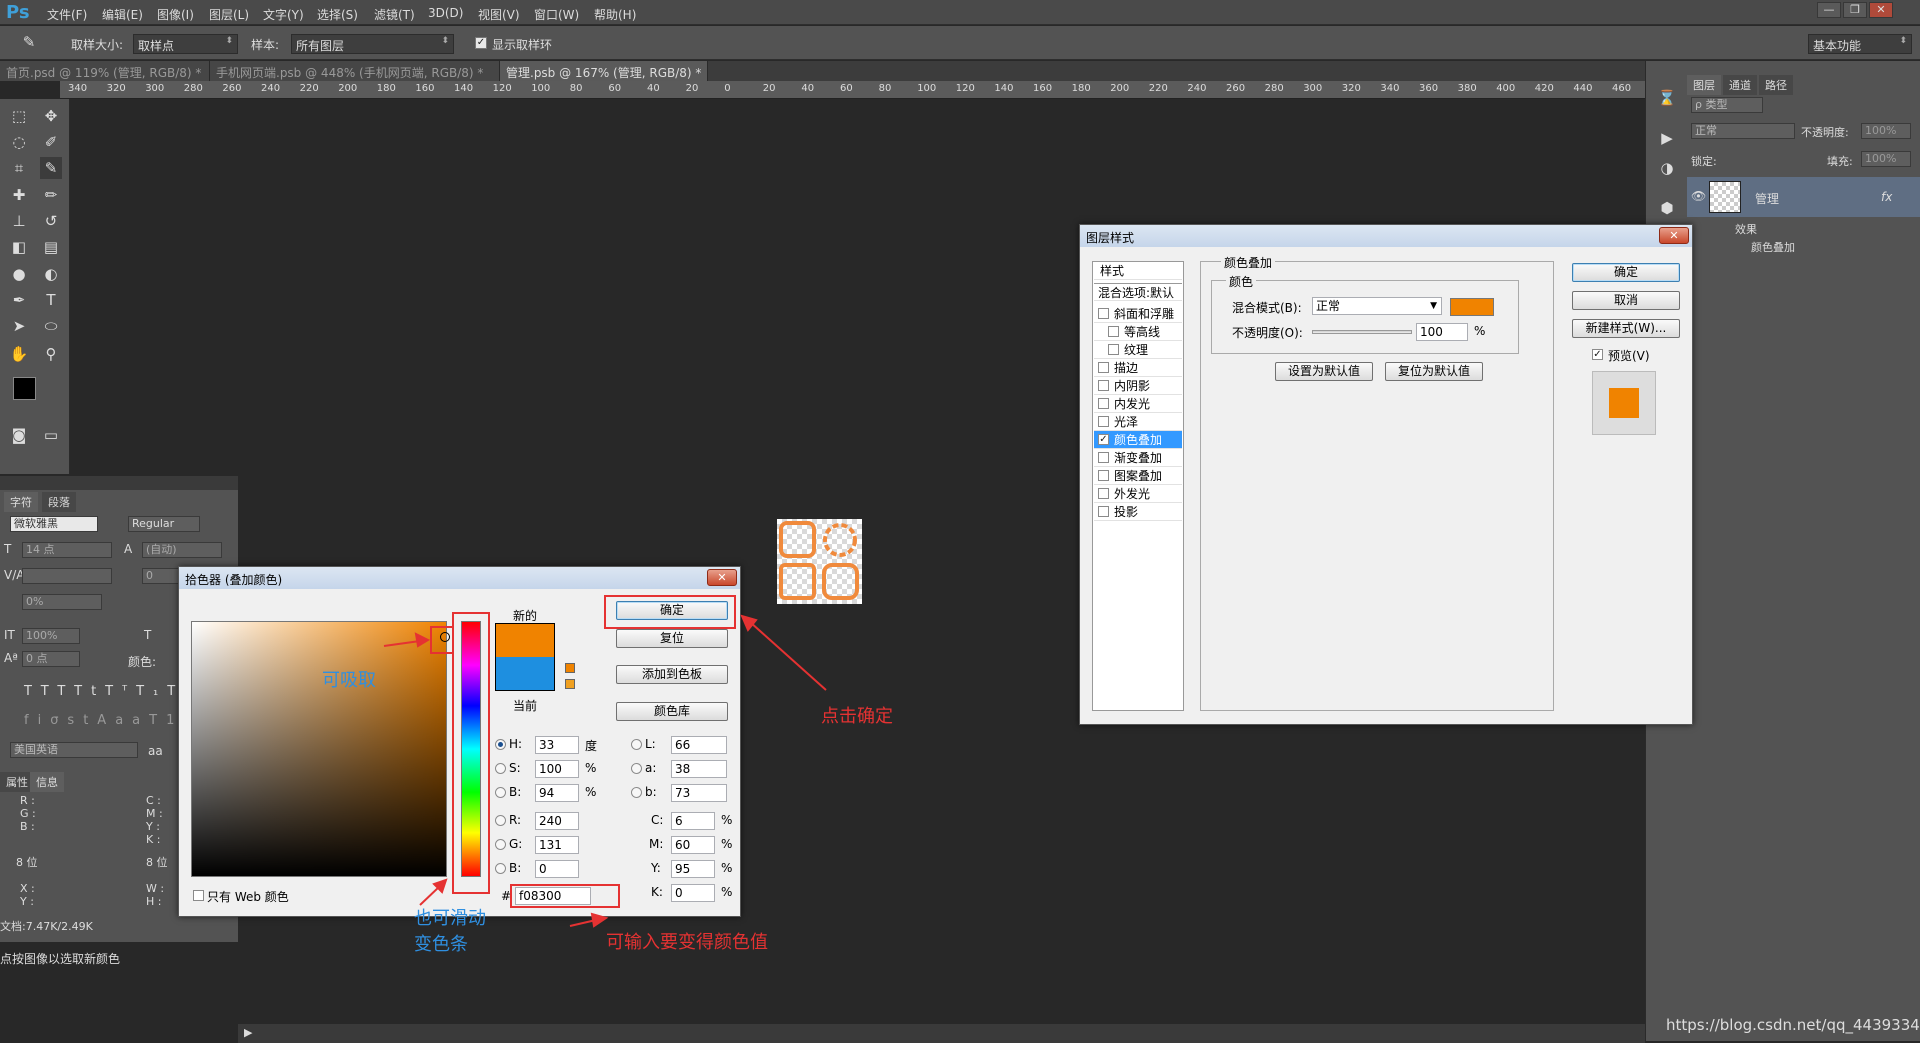 The width and height of the screenshot is (1920, 1043). What do you see at coordinates (857, 716) in the screenshot?
I see `annotation-click-ok: 点击确定` at bounding box center [857, 716].